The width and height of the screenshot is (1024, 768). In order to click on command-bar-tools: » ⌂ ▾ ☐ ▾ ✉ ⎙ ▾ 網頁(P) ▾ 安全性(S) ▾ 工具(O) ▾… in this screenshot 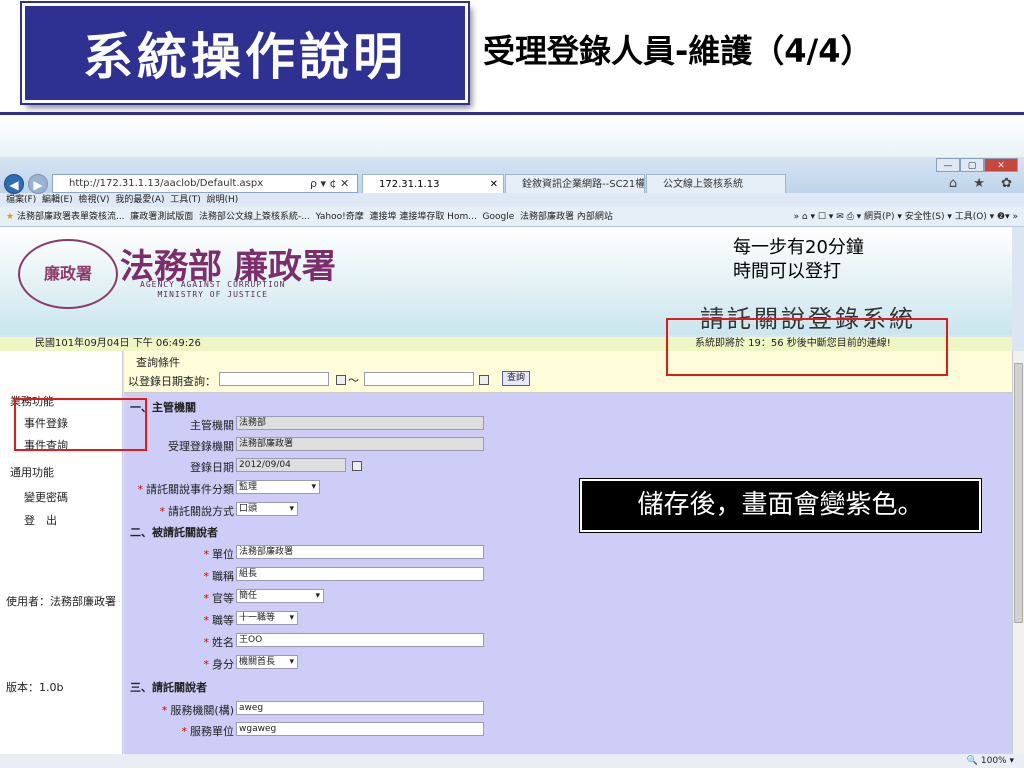, I will do `click(906, 216)`.